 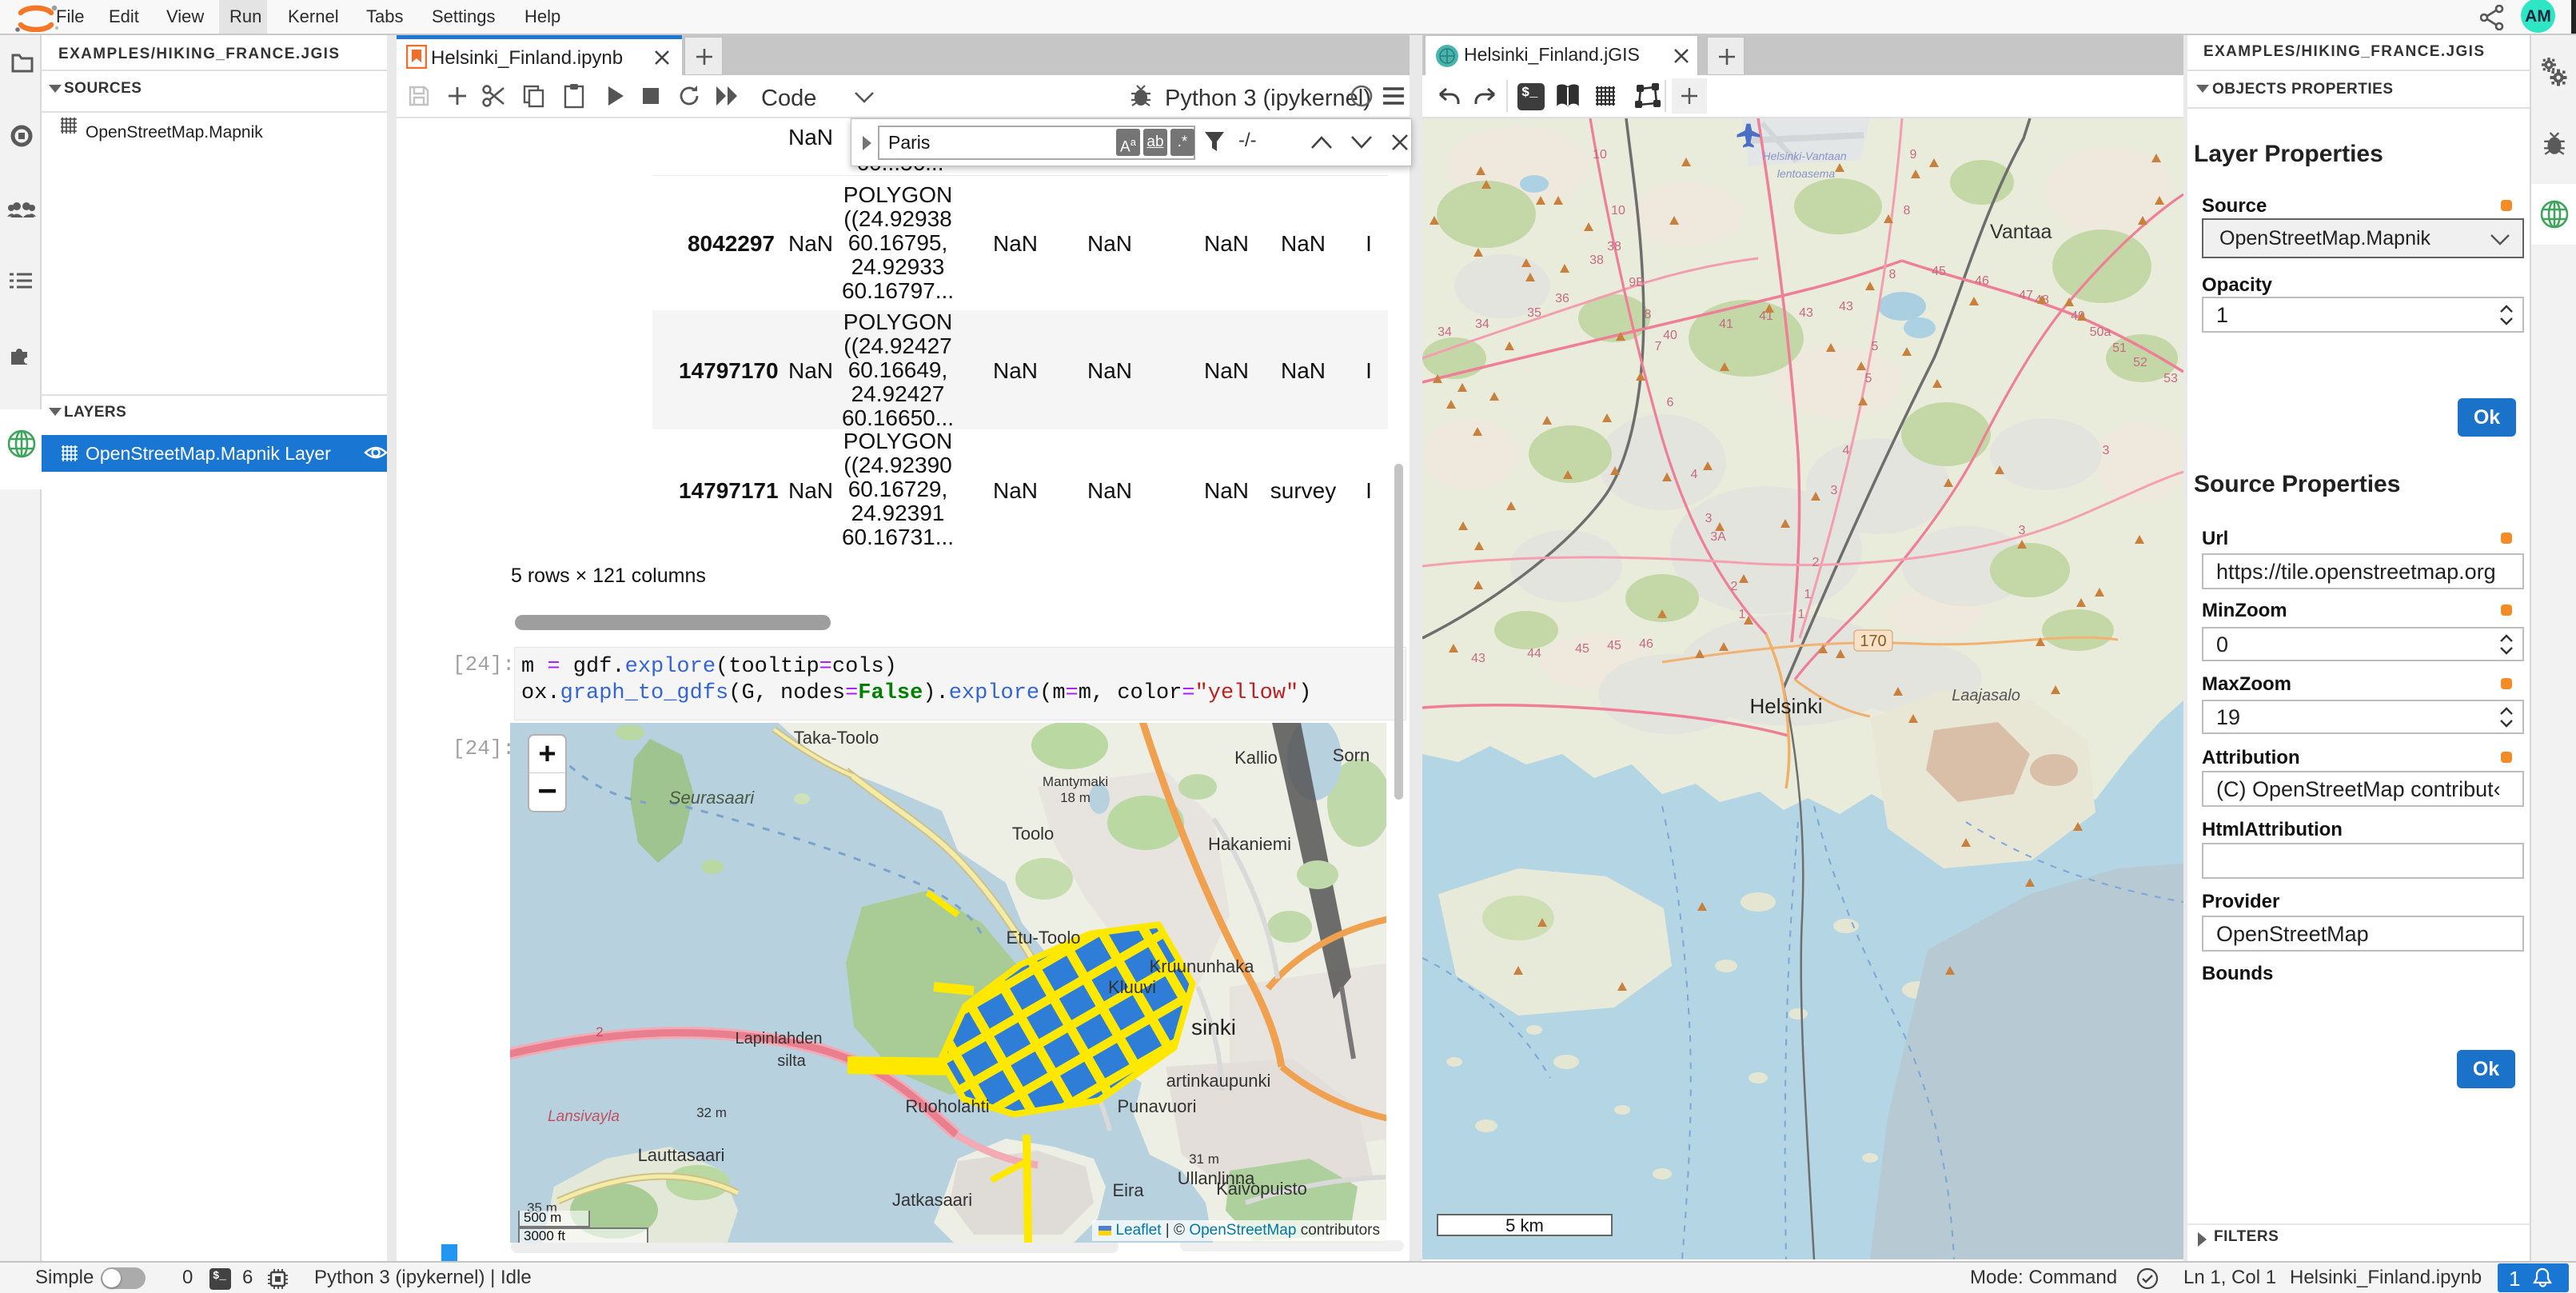 What do you see at coordinates (1726, 324) in the screenshot?
I see `svg-text: 41` at bounding box center [1726, 324].